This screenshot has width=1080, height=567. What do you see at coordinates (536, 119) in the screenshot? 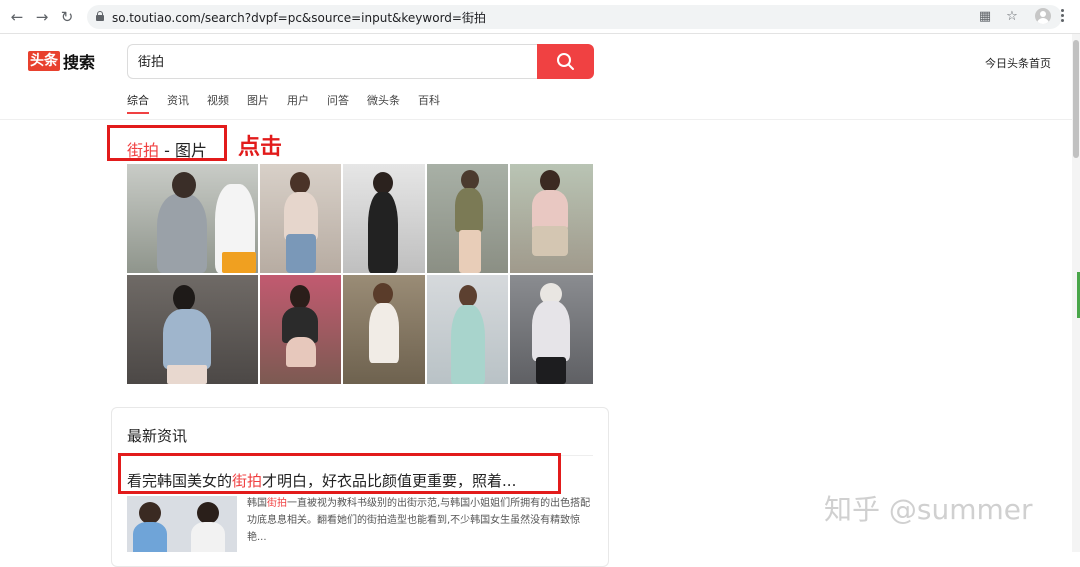
I see `header-divider` at bounding box center [536, 119].